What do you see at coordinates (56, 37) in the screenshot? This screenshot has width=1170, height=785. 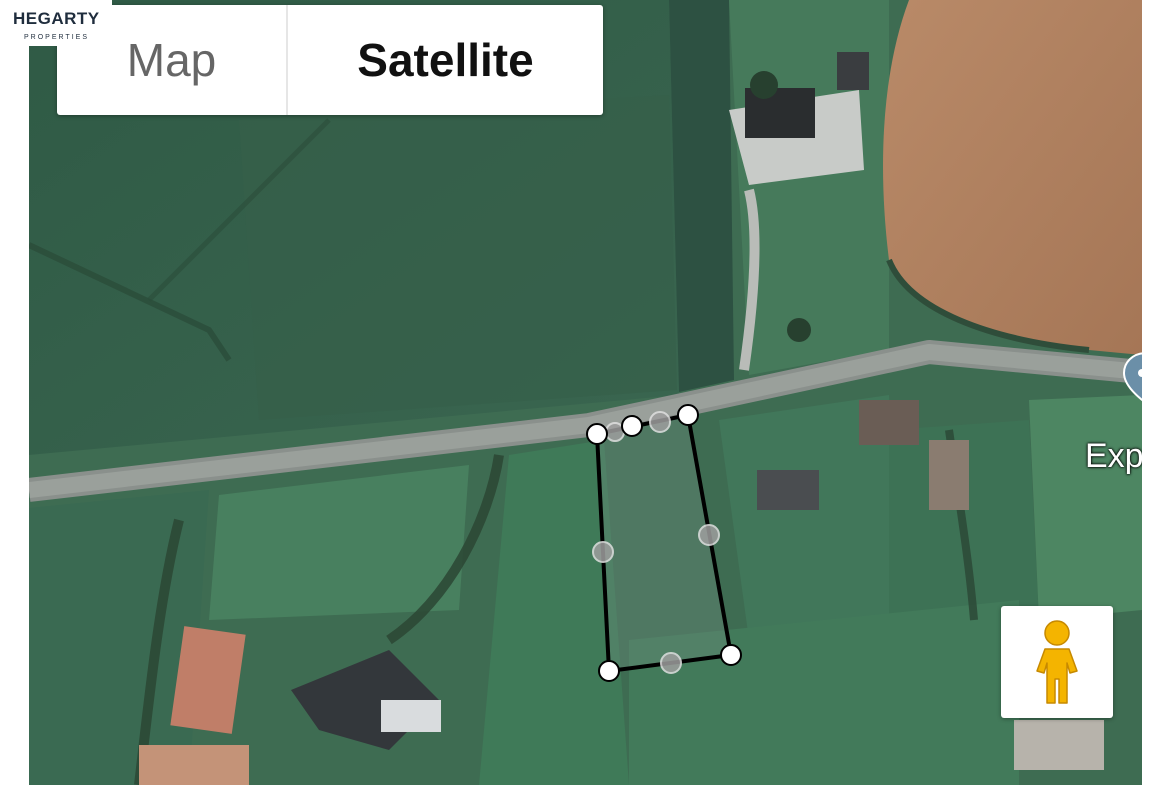 I see `logo-subtitle: PROPERTIES` at bounding box center [56, 37].